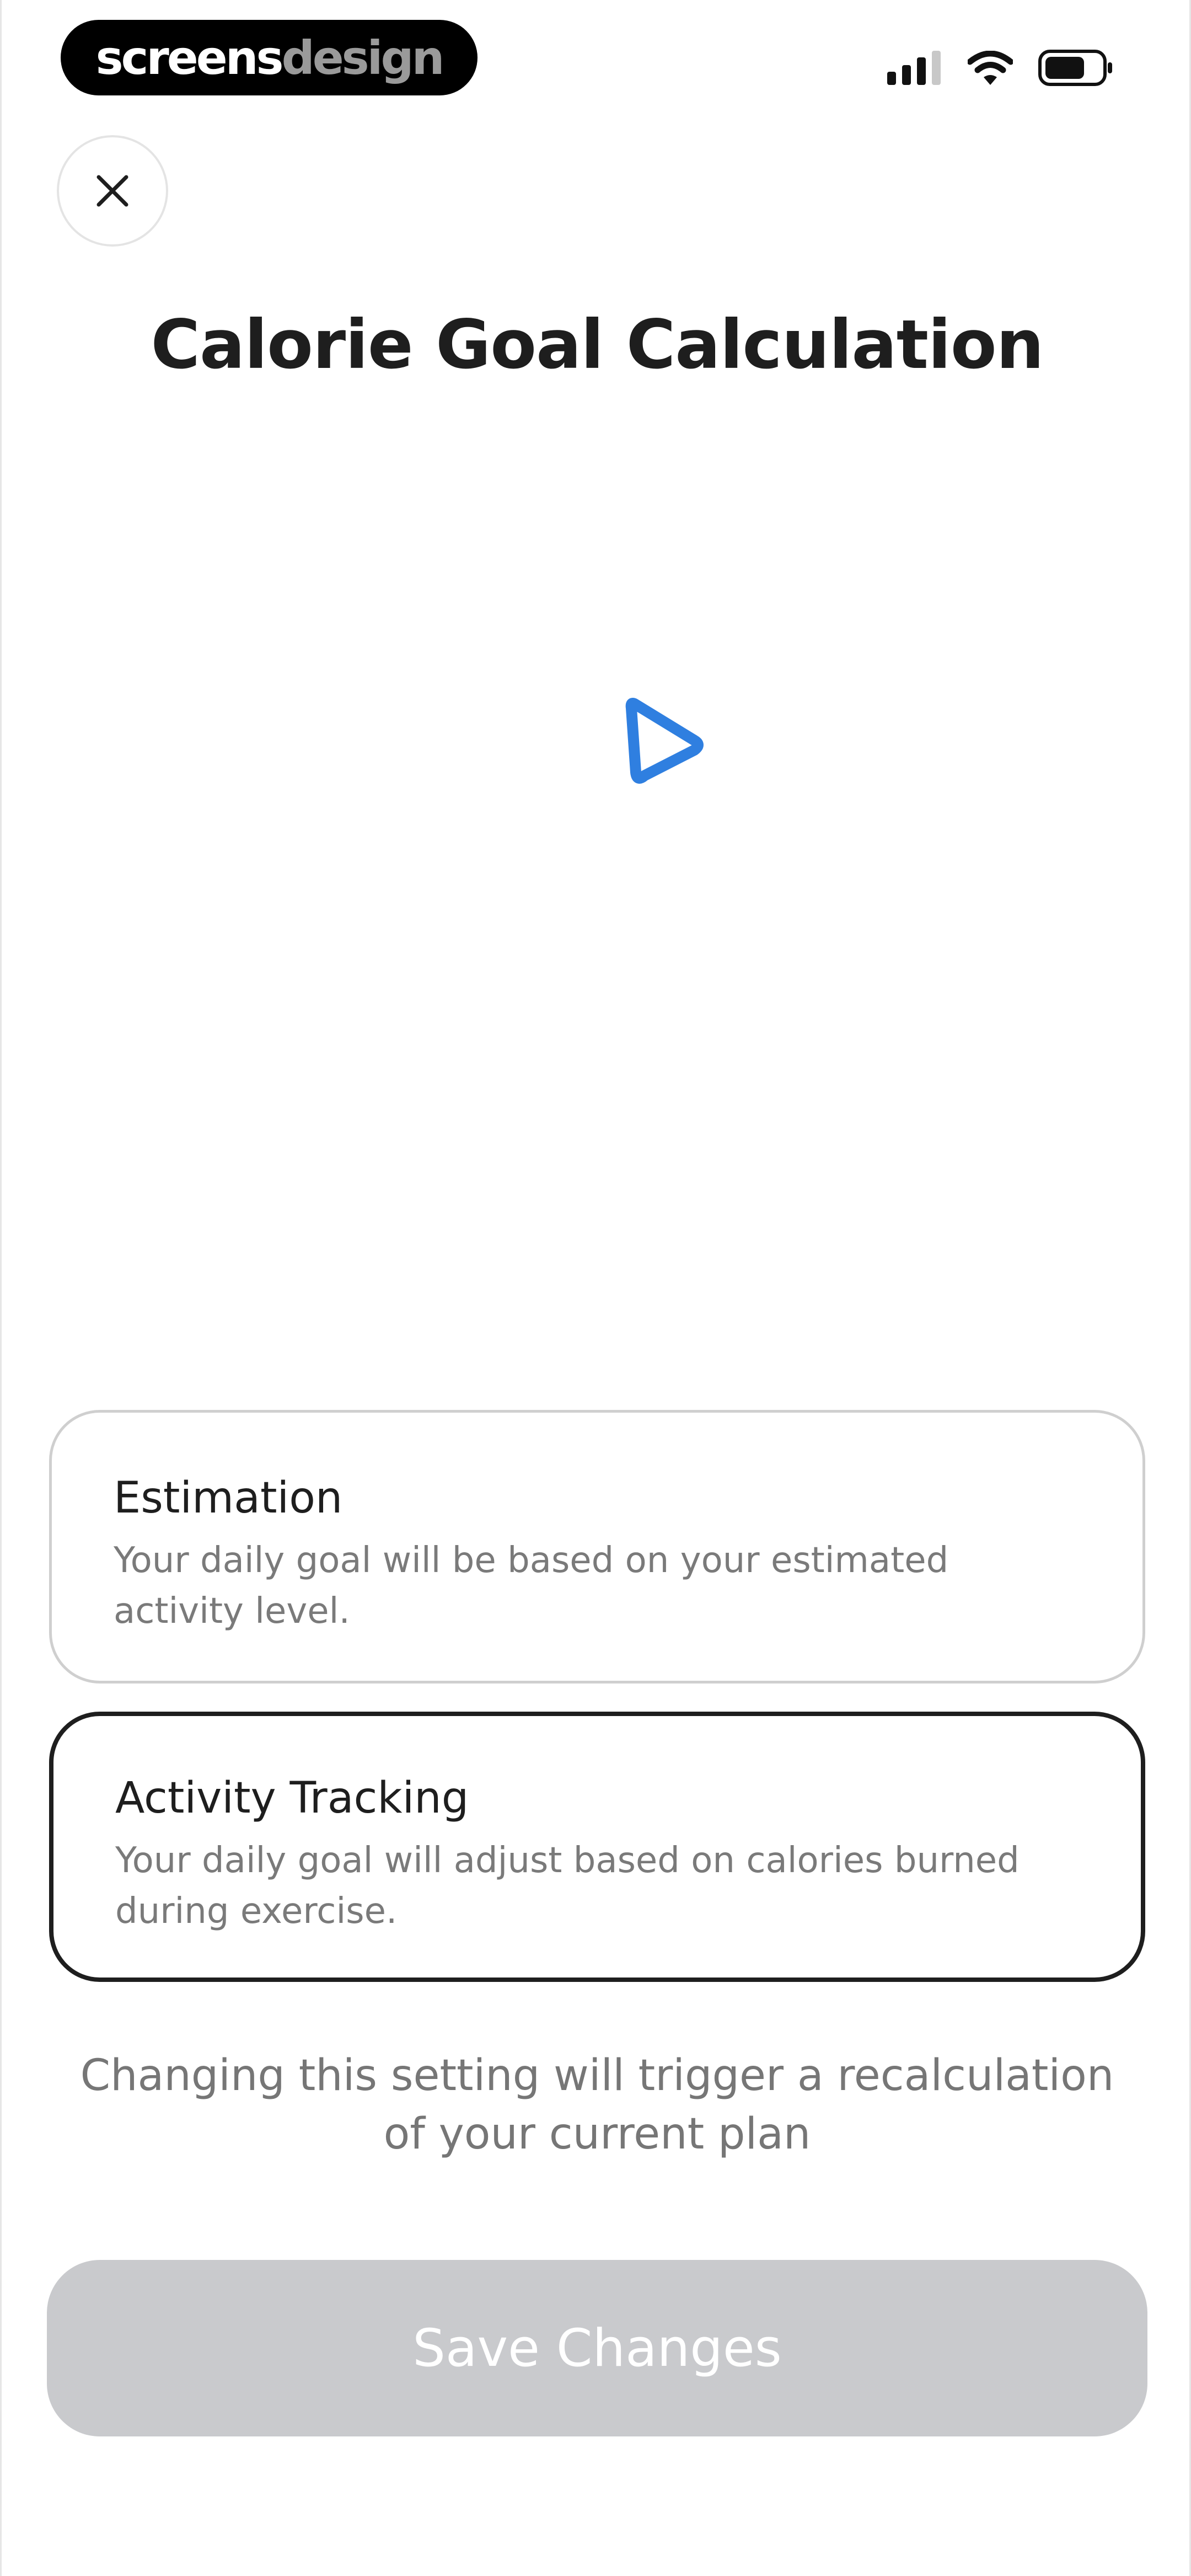 The width and height of the screenshot is (1191, 2576). What do you see at coordinates (228, 1498) in the screenshot?
I see `option-title: Estimation` at bounding box center [228, 1498].